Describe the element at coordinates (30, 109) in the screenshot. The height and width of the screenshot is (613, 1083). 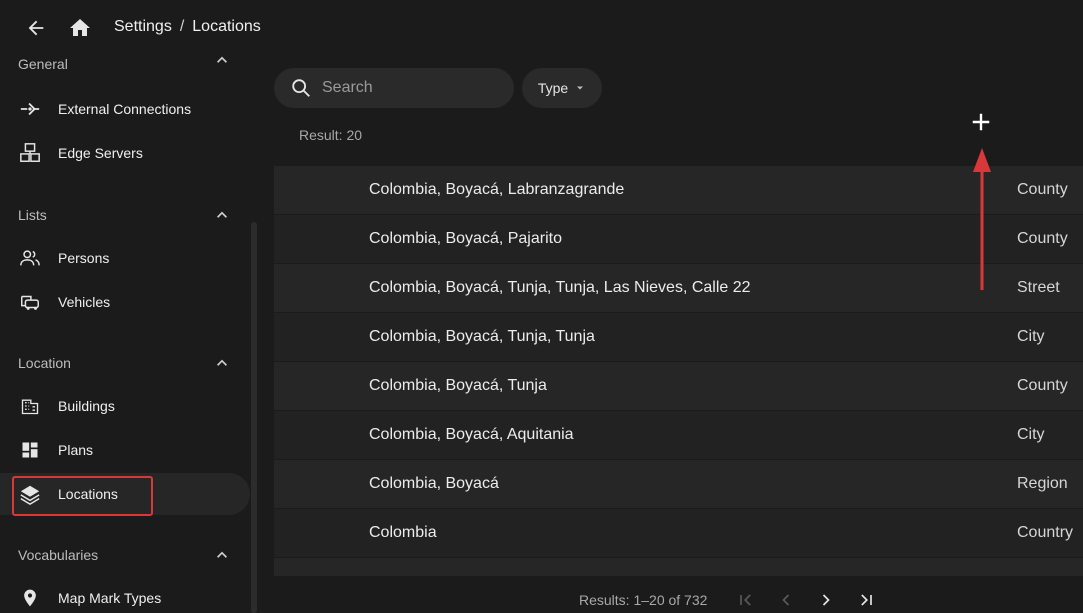
I see `connection-icon` at that location.